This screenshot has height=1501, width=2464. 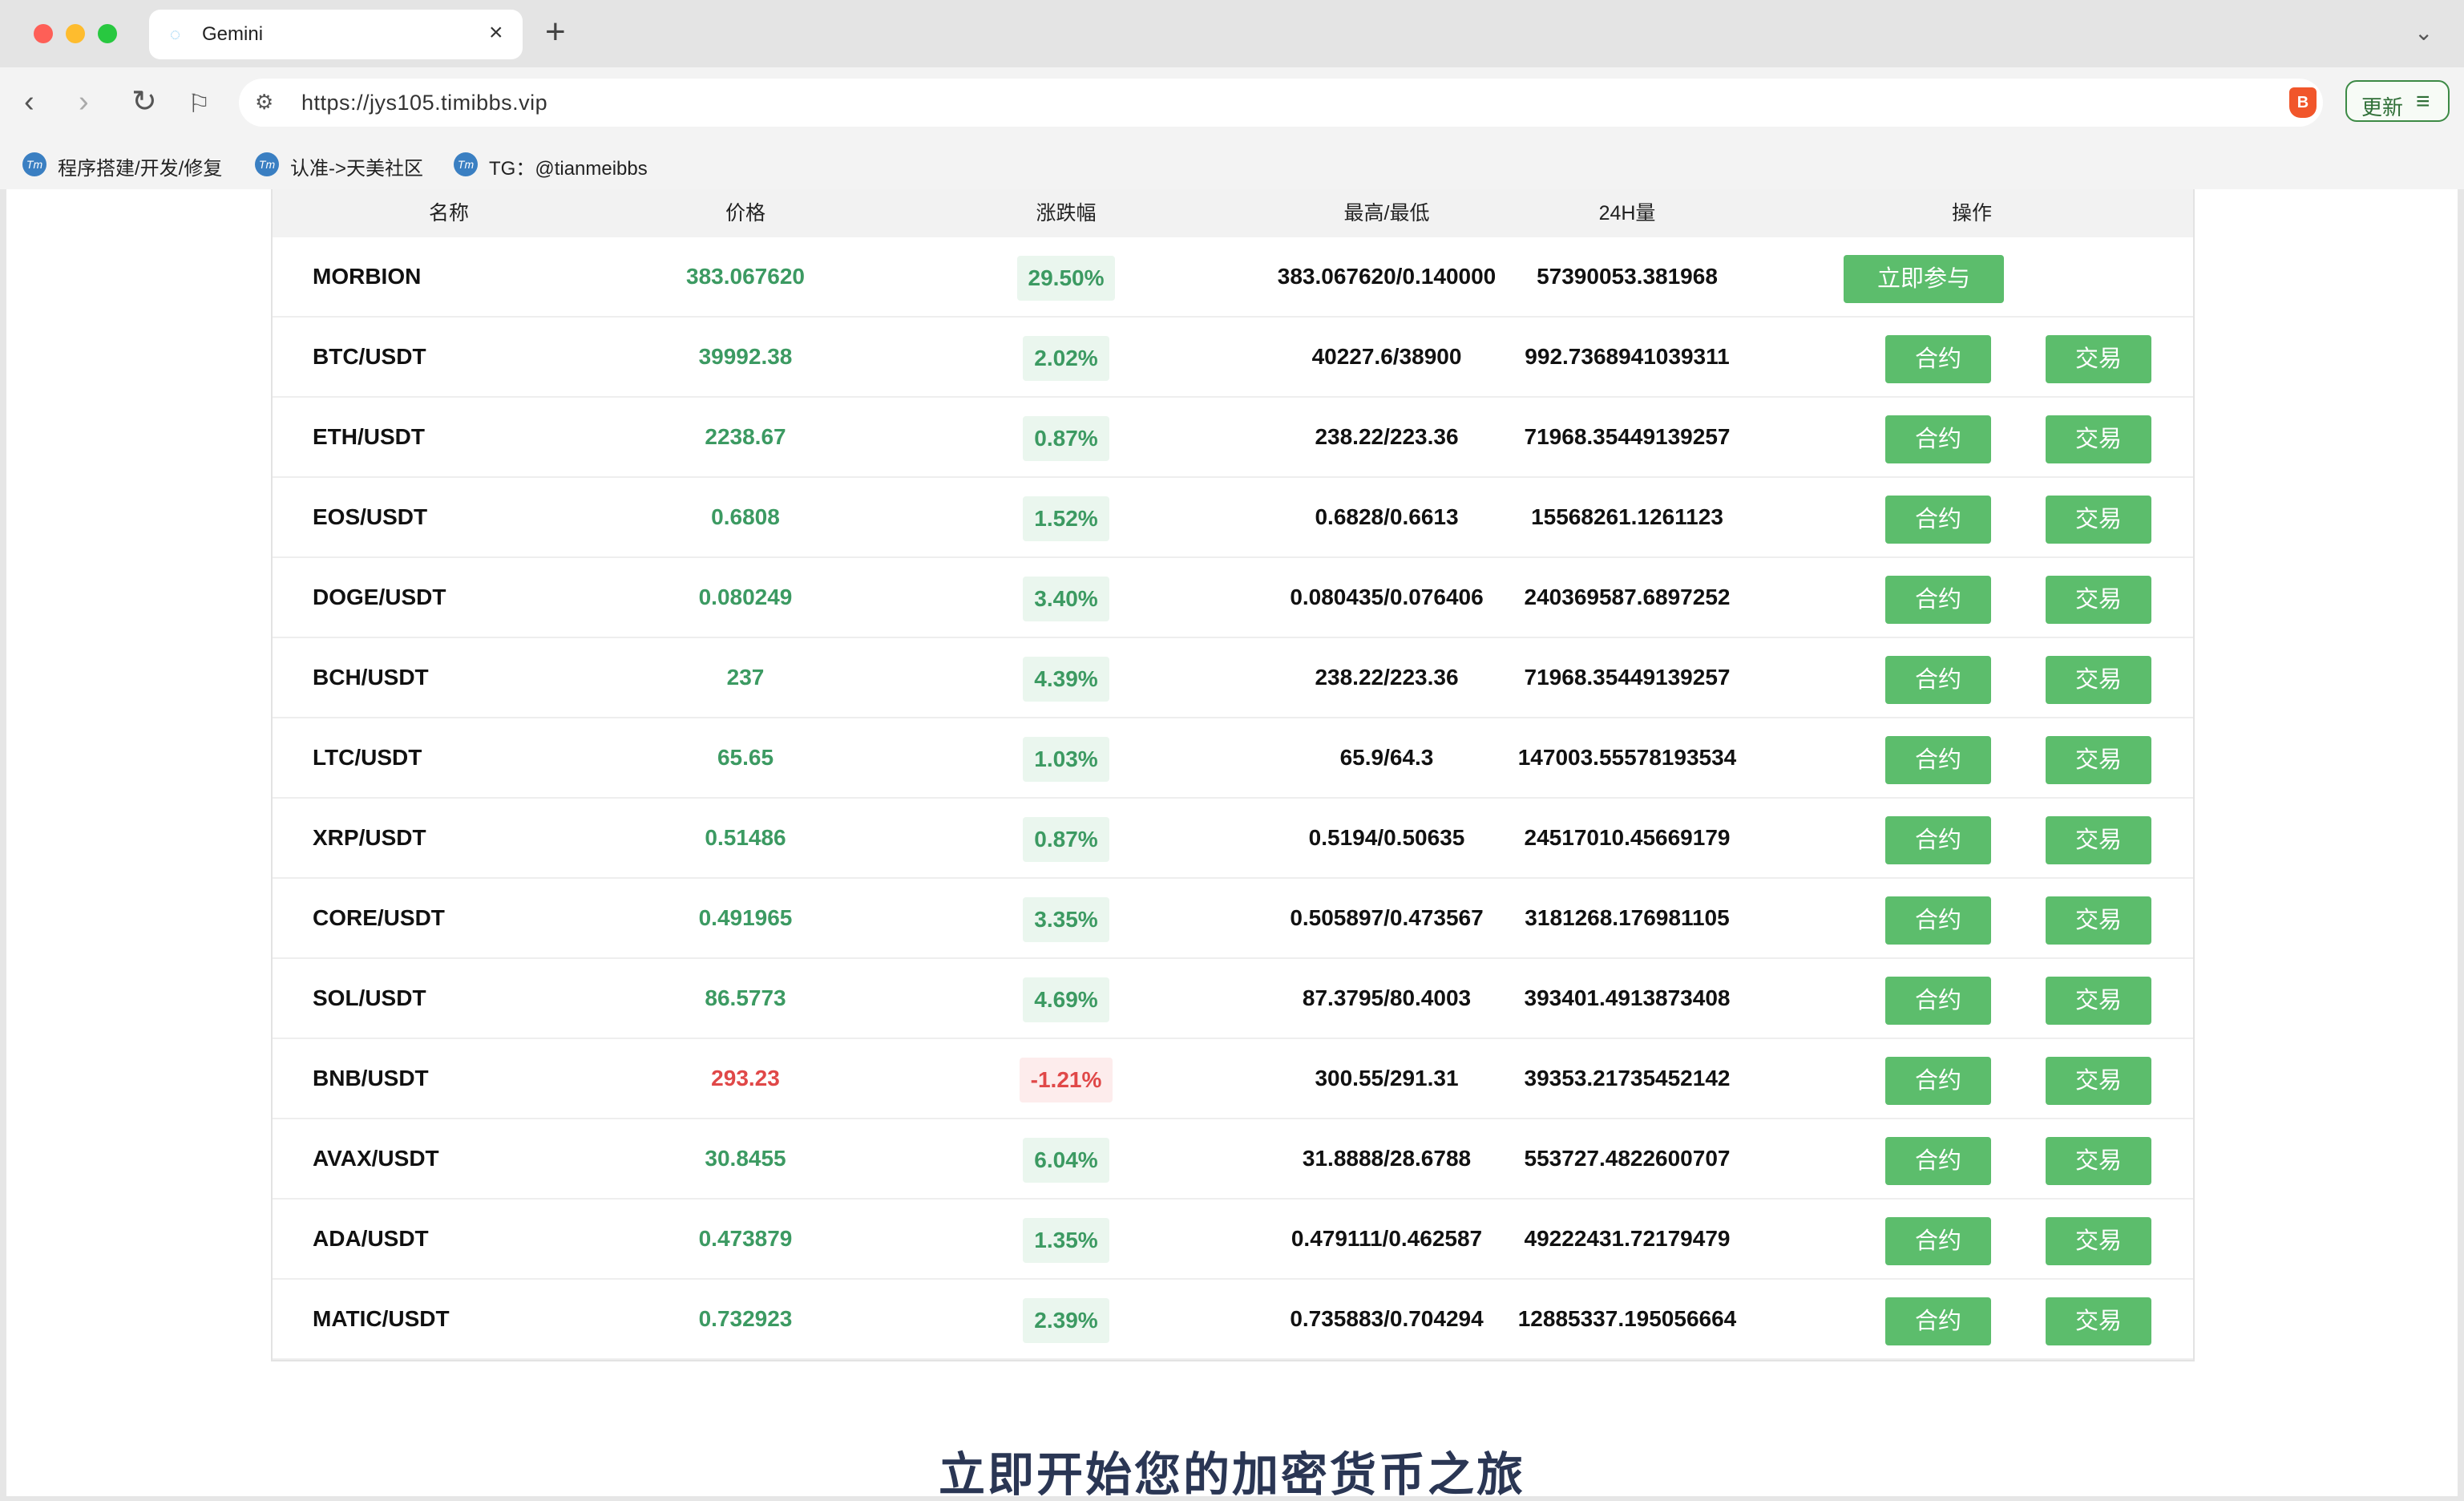 What do you see at coordinates (2303, 102) in the screenshot?
I see `brave-shield-icon: B` at bounding box center [2303, 102].